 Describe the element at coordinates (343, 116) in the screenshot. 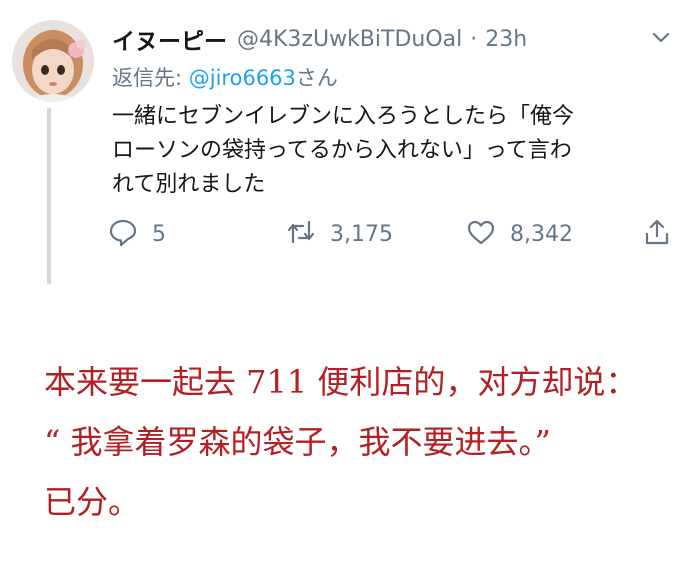

I see `tweet-text-line: 一緒にセブンイレブンに入ろうとしたら「俺今` at that location.